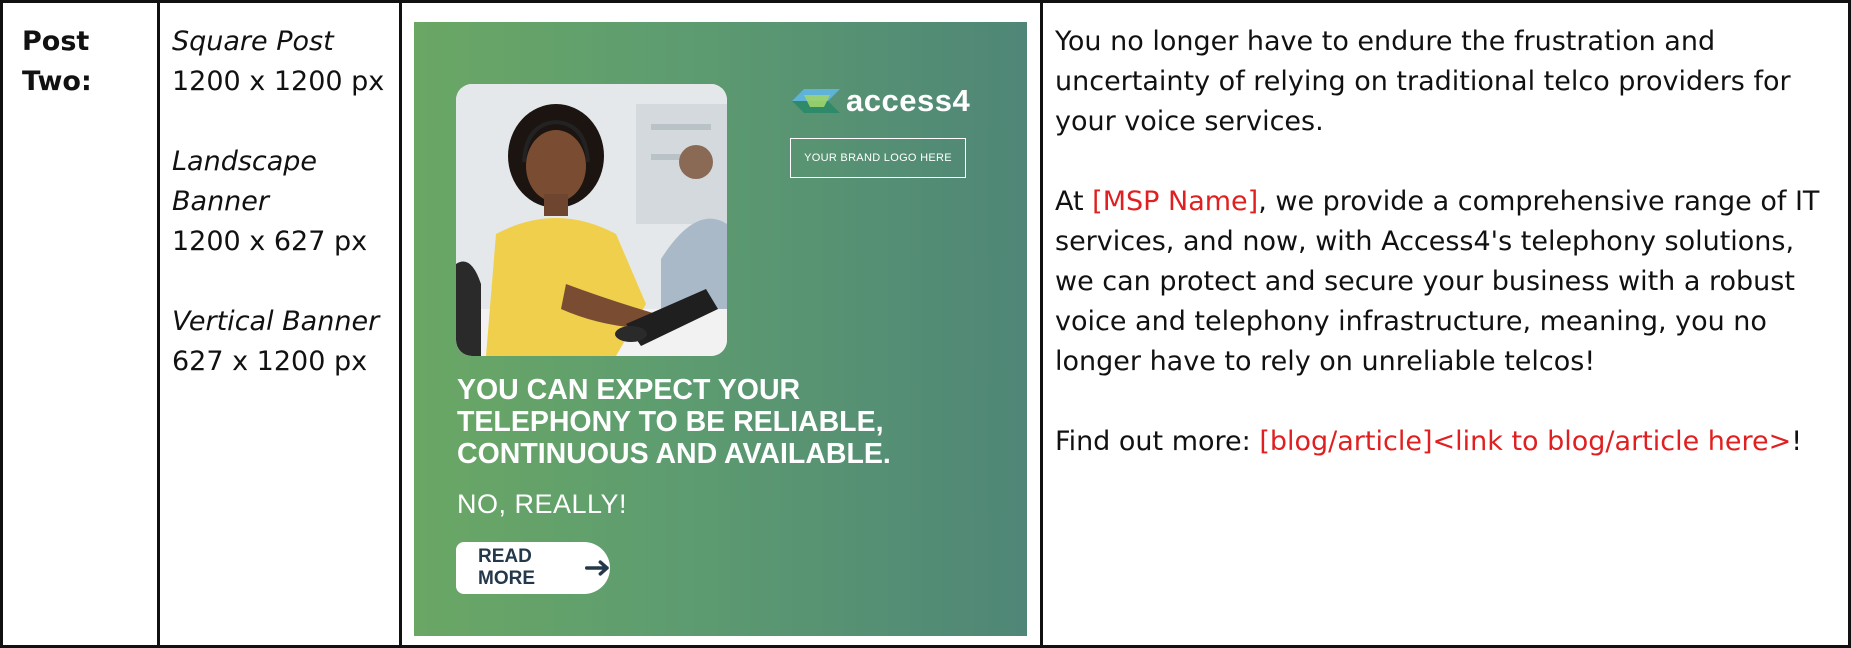 This screenshot has width=1851, height=648. I want to click on access4-logo: access4, so click(880, 101).